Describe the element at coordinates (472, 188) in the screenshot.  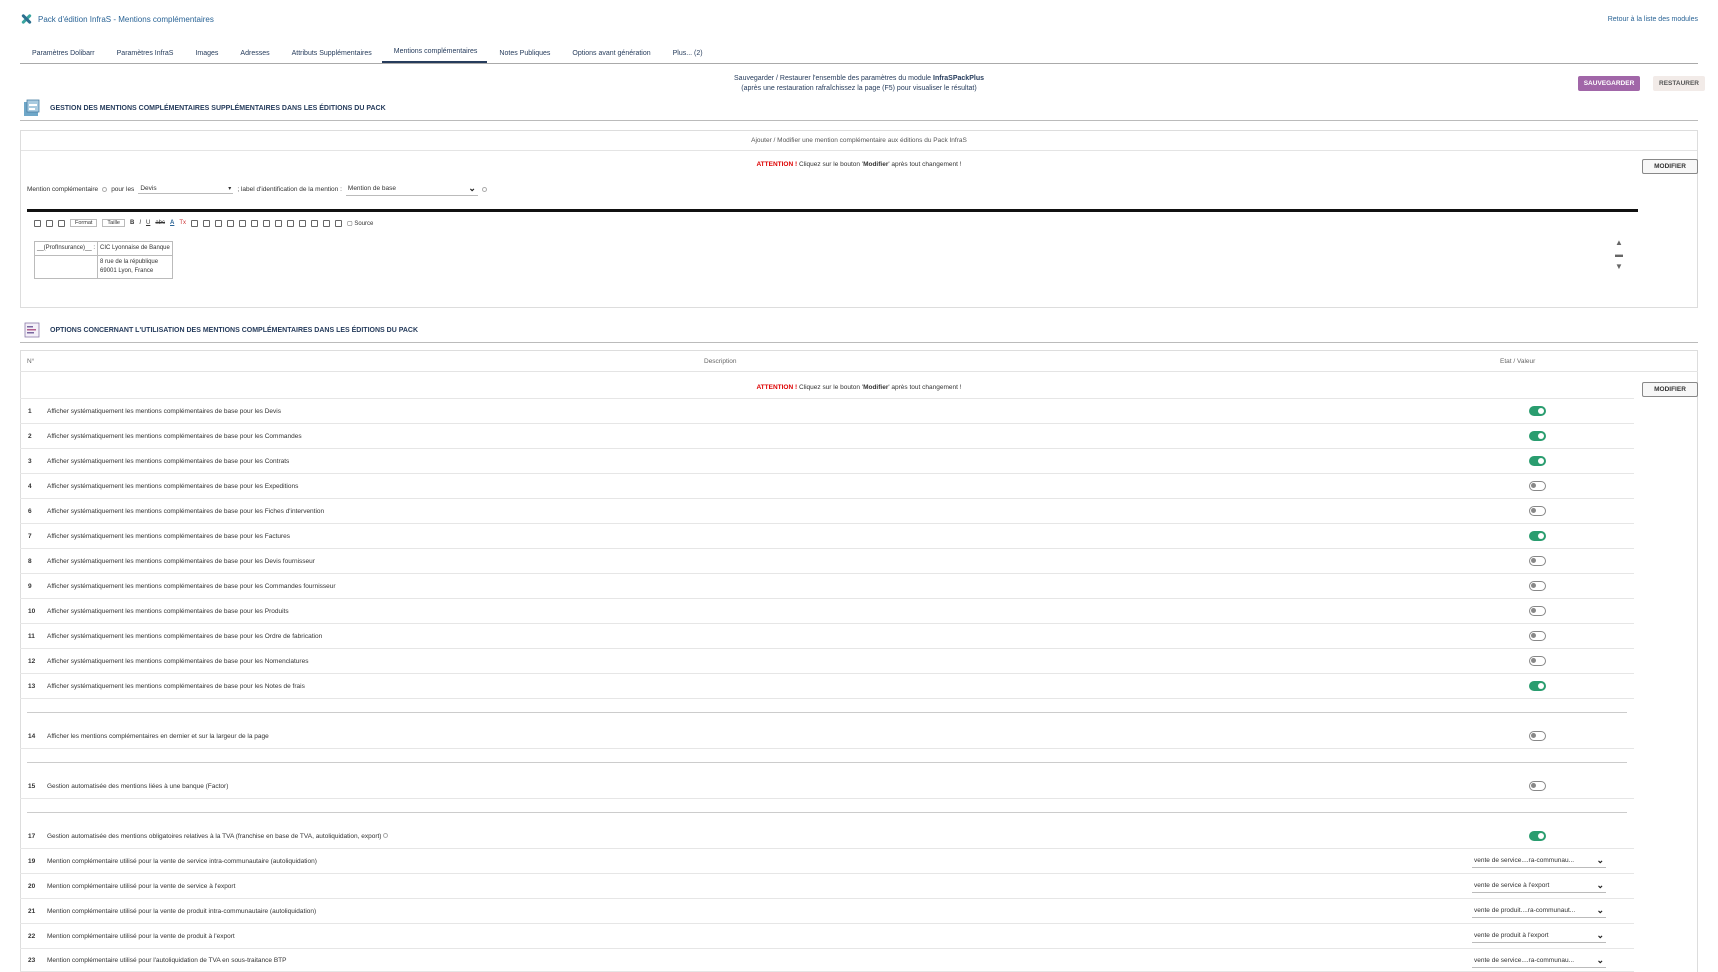
I see `chevron-down-icon: ⌄` at that location.